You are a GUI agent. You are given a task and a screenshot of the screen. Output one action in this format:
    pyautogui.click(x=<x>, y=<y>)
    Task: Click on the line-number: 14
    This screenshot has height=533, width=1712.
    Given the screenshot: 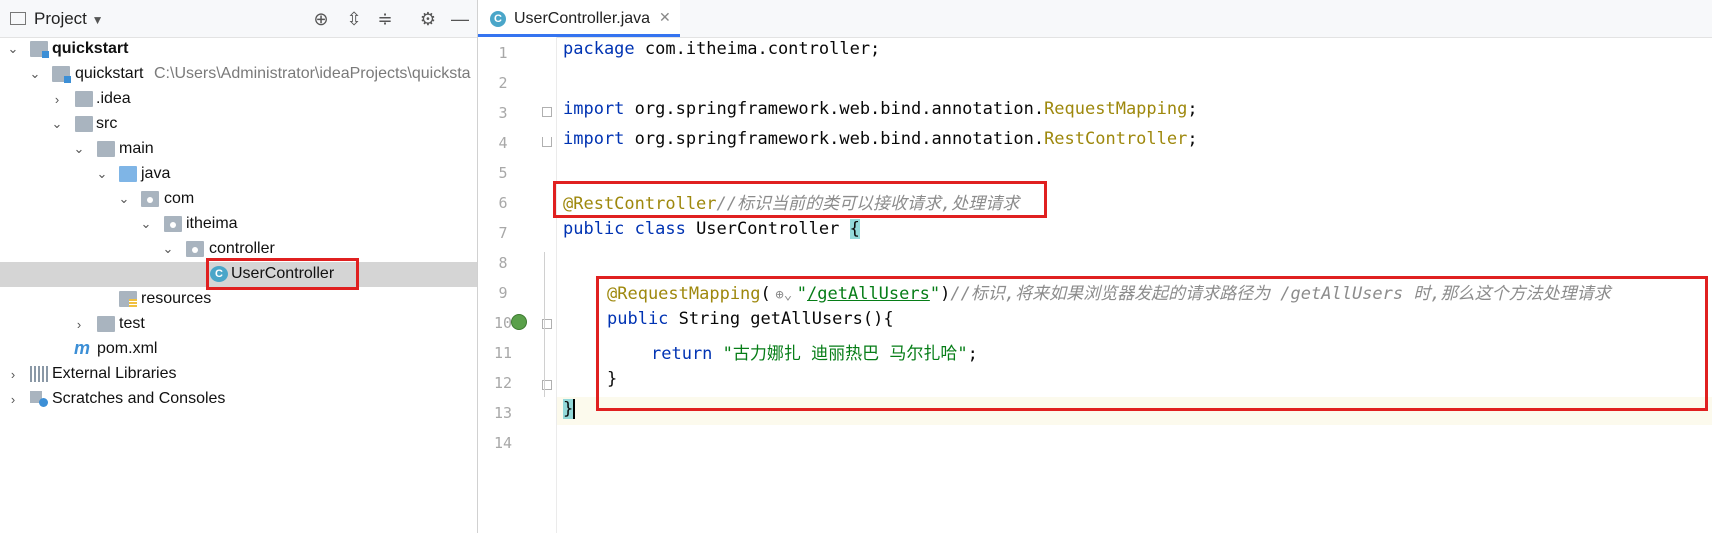 What is the action you would take?
    pyautogui.click(x=503, y=443)
    